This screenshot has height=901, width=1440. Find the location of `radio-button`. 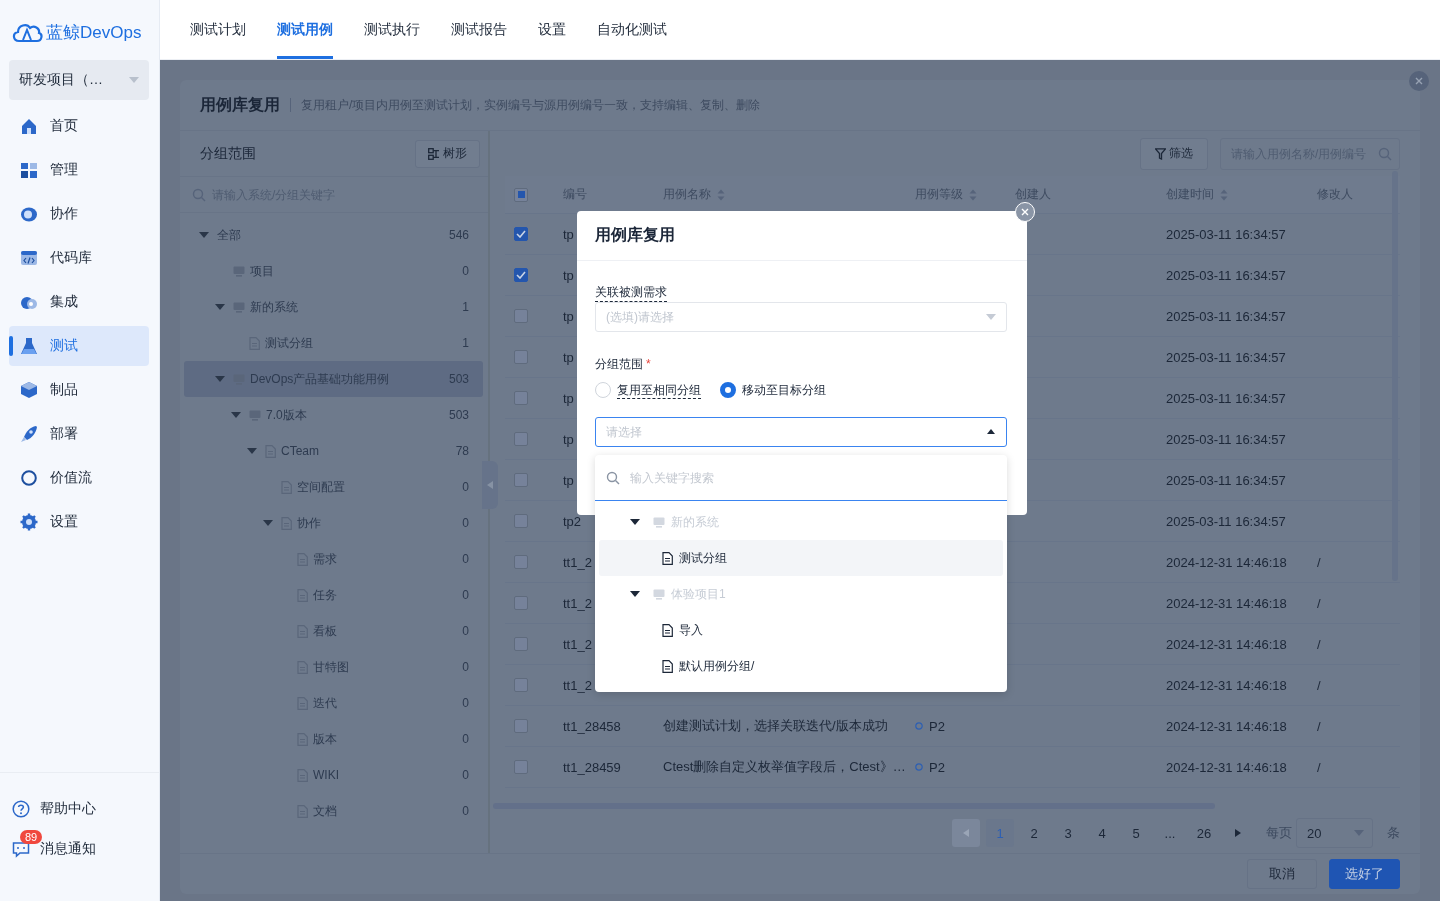

radio-button is located at coordinates (728, 390).